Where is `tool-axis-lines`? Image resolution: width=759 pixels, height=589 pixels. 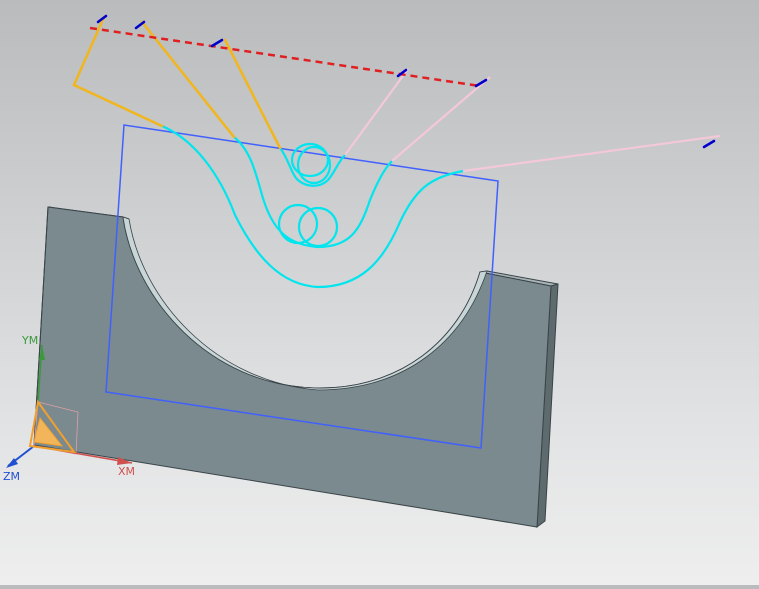 tool-axis-lines is located at coordinates (177, 82).